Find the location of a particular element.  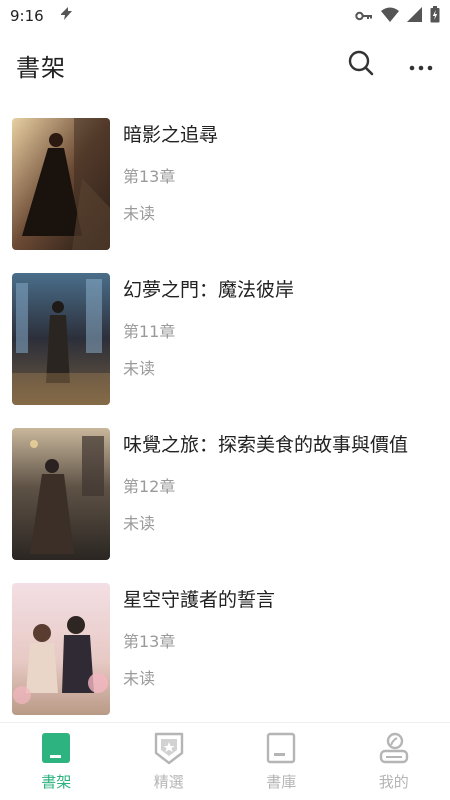

nav-item-bookshelf: 書架 is located at coordinates (56, 761).